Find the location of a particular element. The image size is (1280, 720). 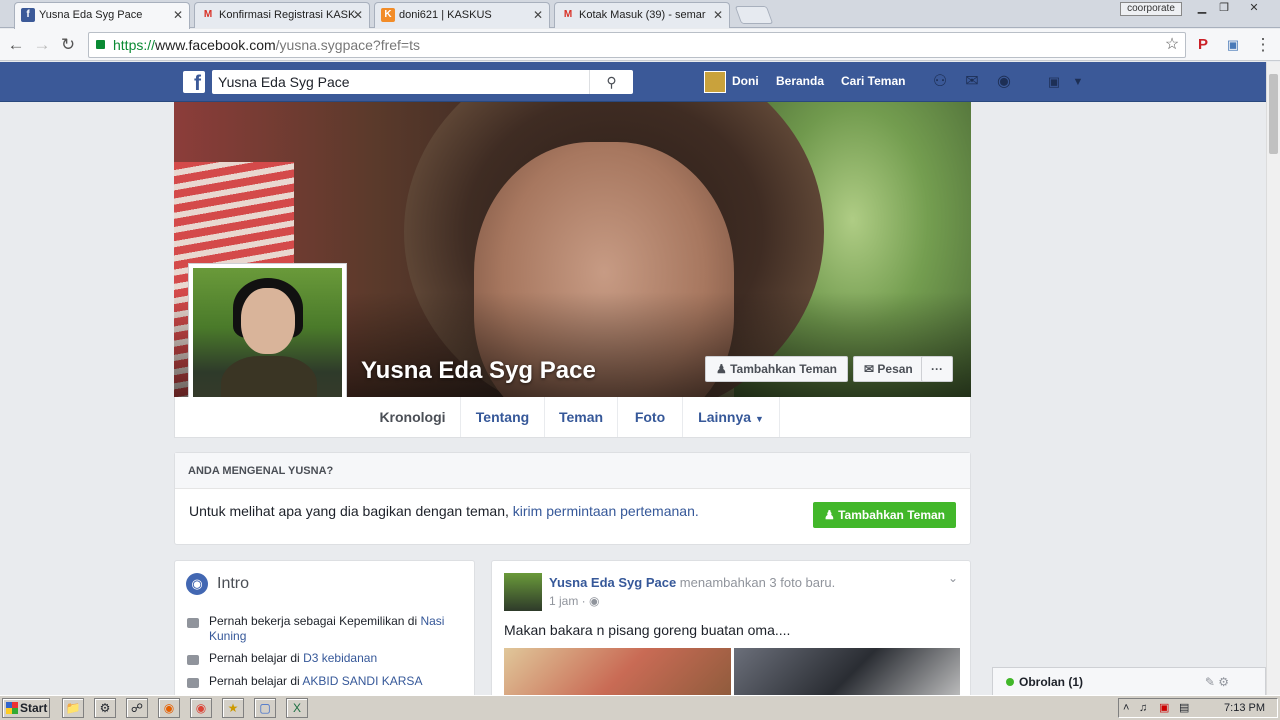

extension-icon: ▣ is located at coordinates (1233, 45).